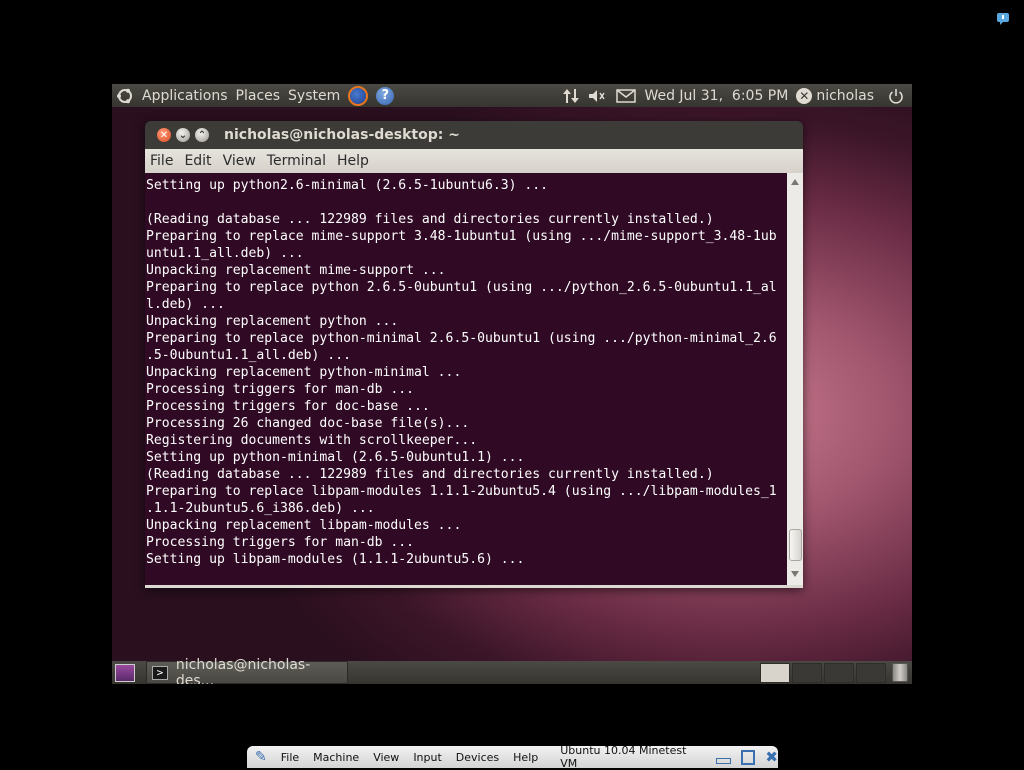 The width and height of the screenshot is (1024, 770). Describe the element at coordinates (771, 757) in the screenshot. I see `close-vm-icon: ✖` at that location.